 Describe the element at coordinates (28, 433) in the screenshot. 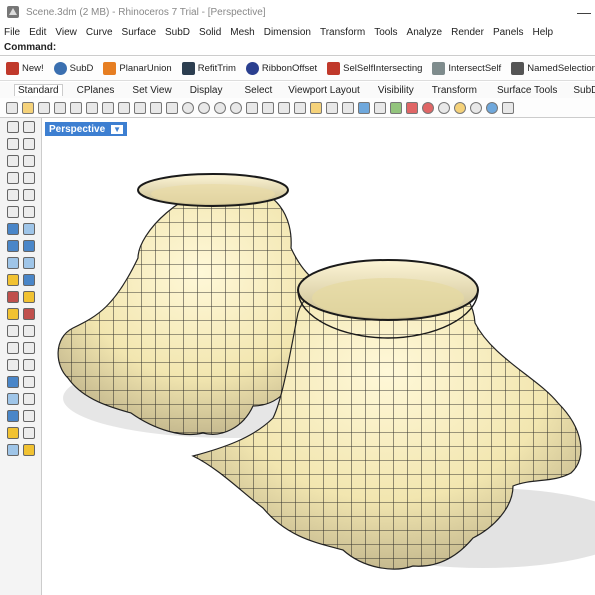

I see `check-icon` at that location.